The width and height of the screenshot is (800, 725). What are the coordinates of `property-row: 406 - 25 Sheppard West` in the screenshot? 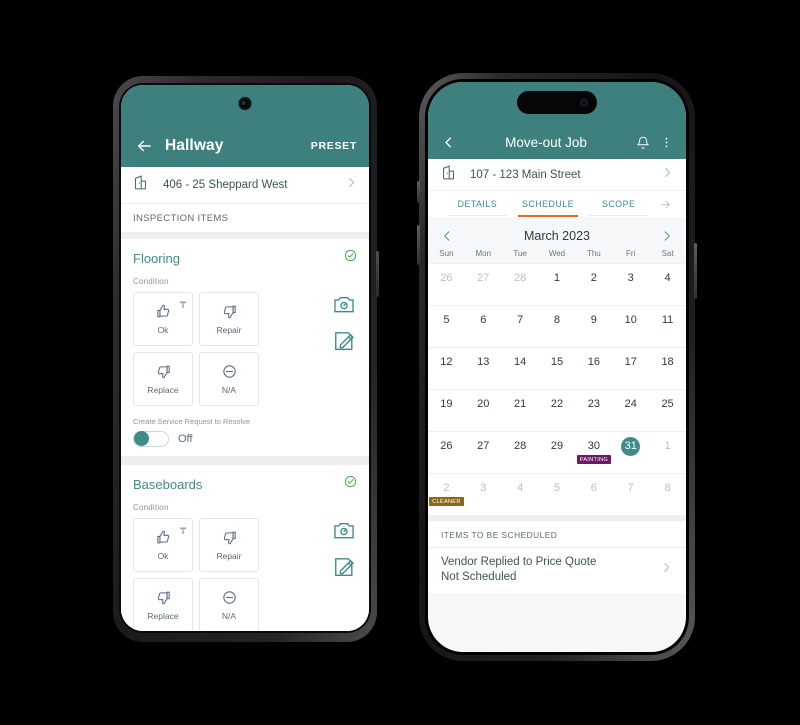 It's located at (245, 185).